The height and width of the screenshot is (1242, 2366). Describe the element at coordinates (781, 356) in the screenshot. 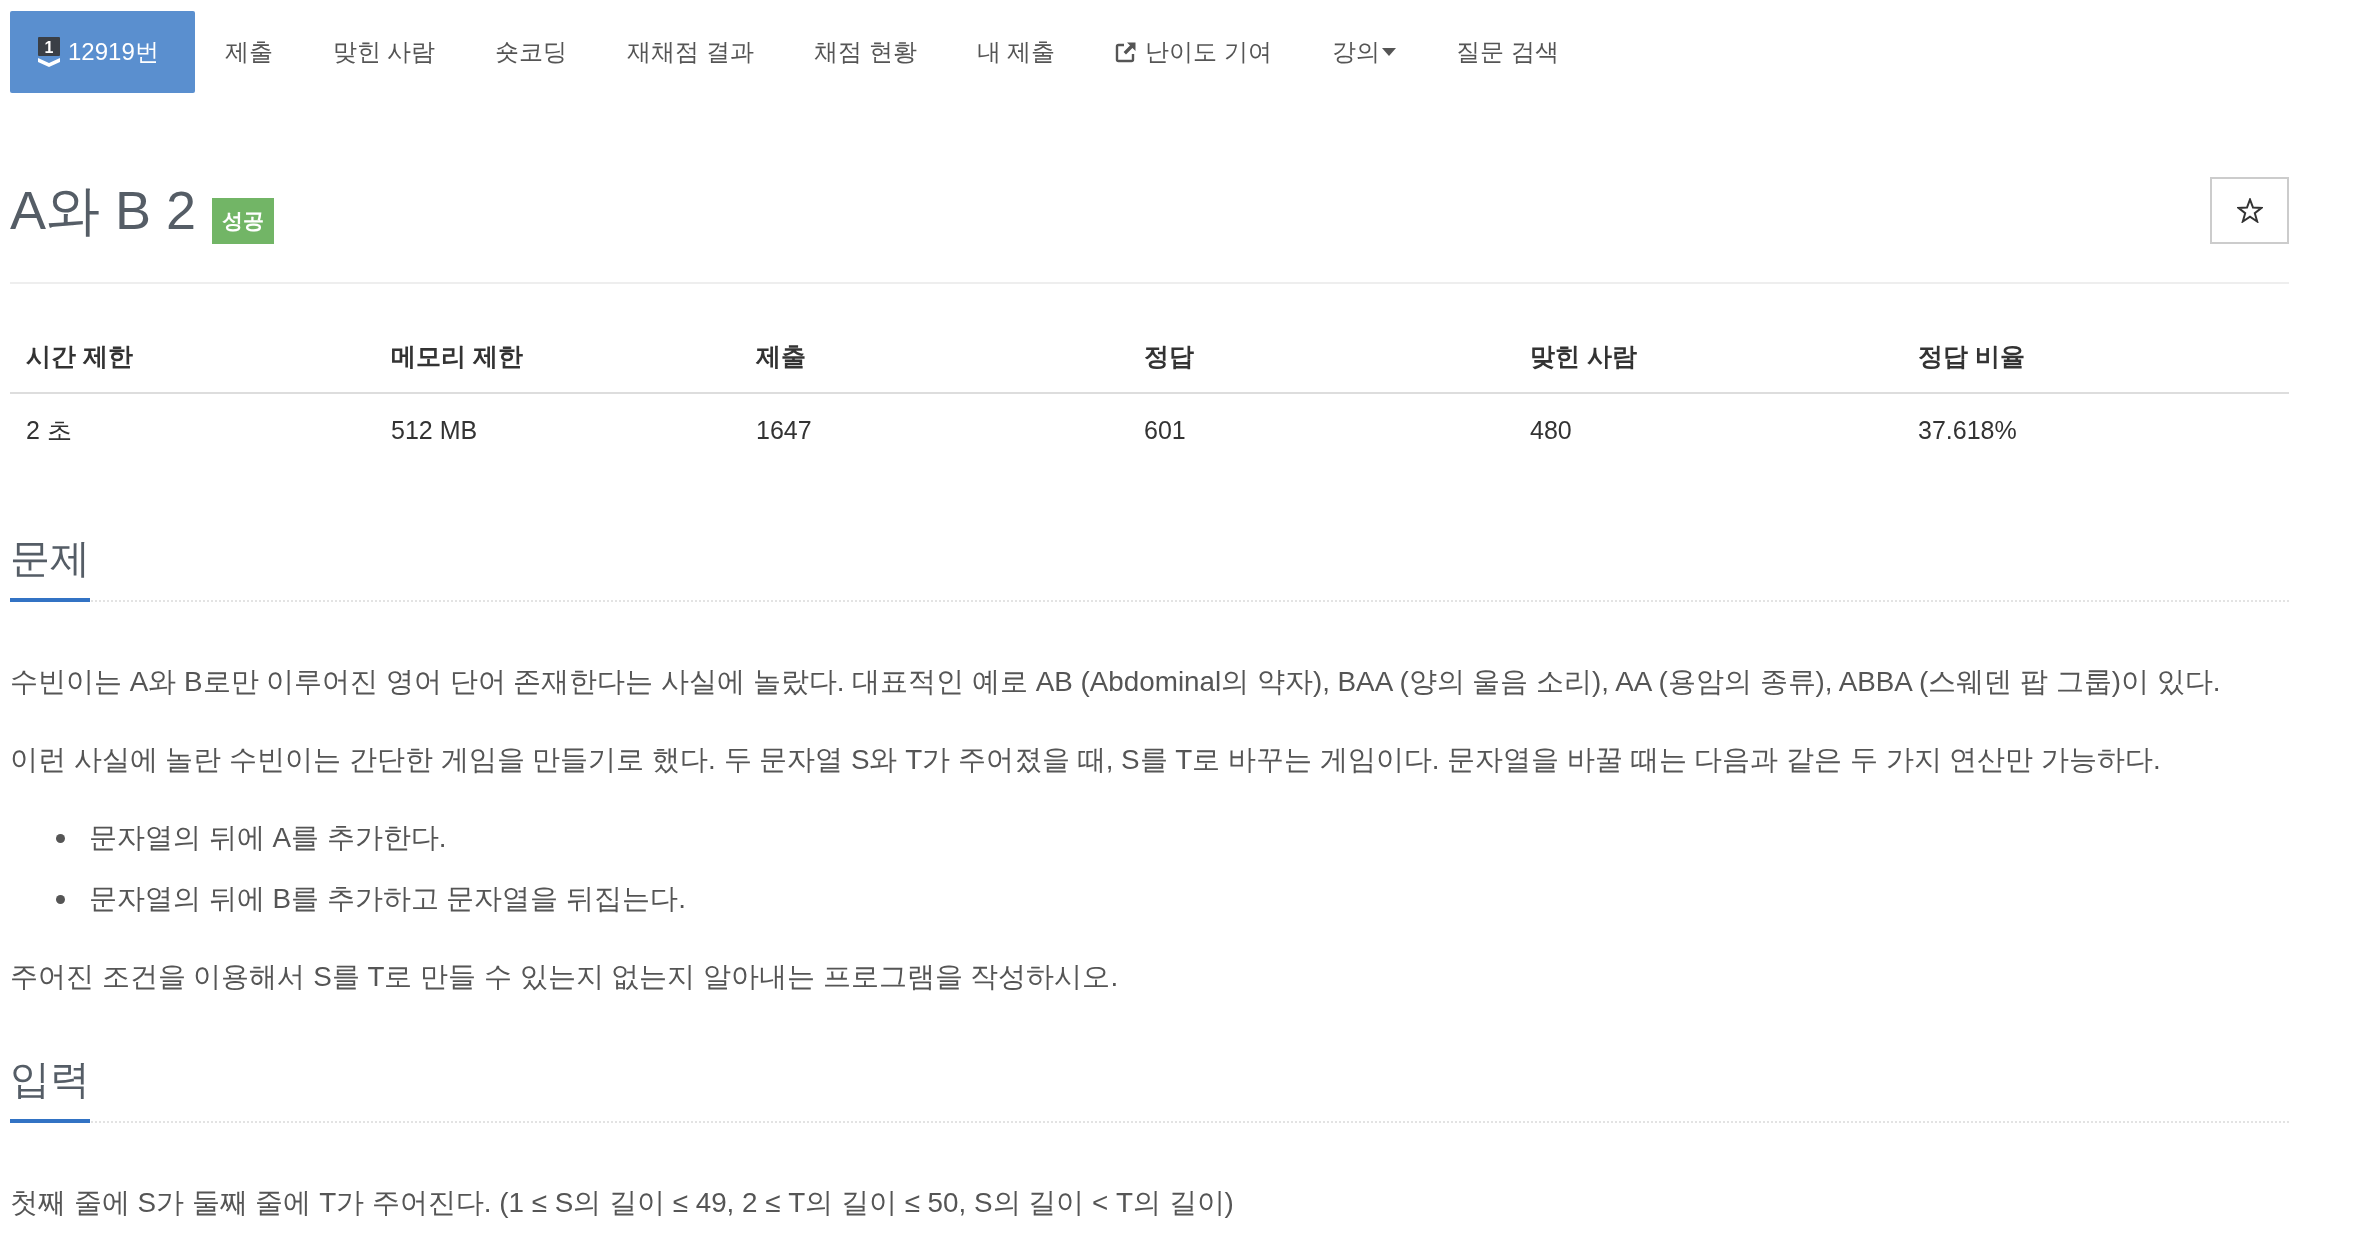

I see `table-header-cell-text: 제출` at that location.